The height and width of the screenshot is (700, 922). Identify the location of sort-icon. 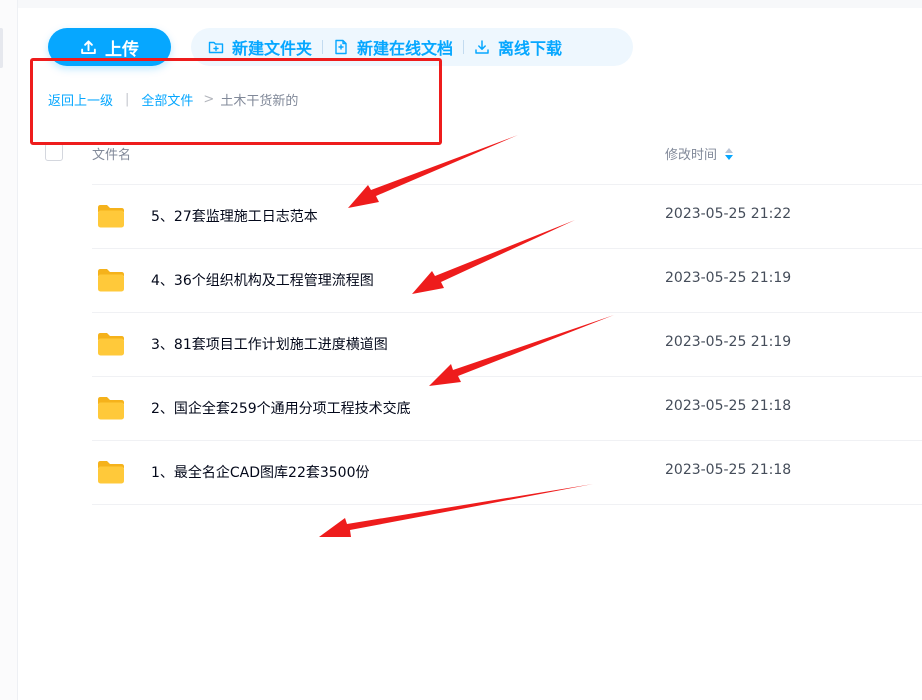
(729, 153).